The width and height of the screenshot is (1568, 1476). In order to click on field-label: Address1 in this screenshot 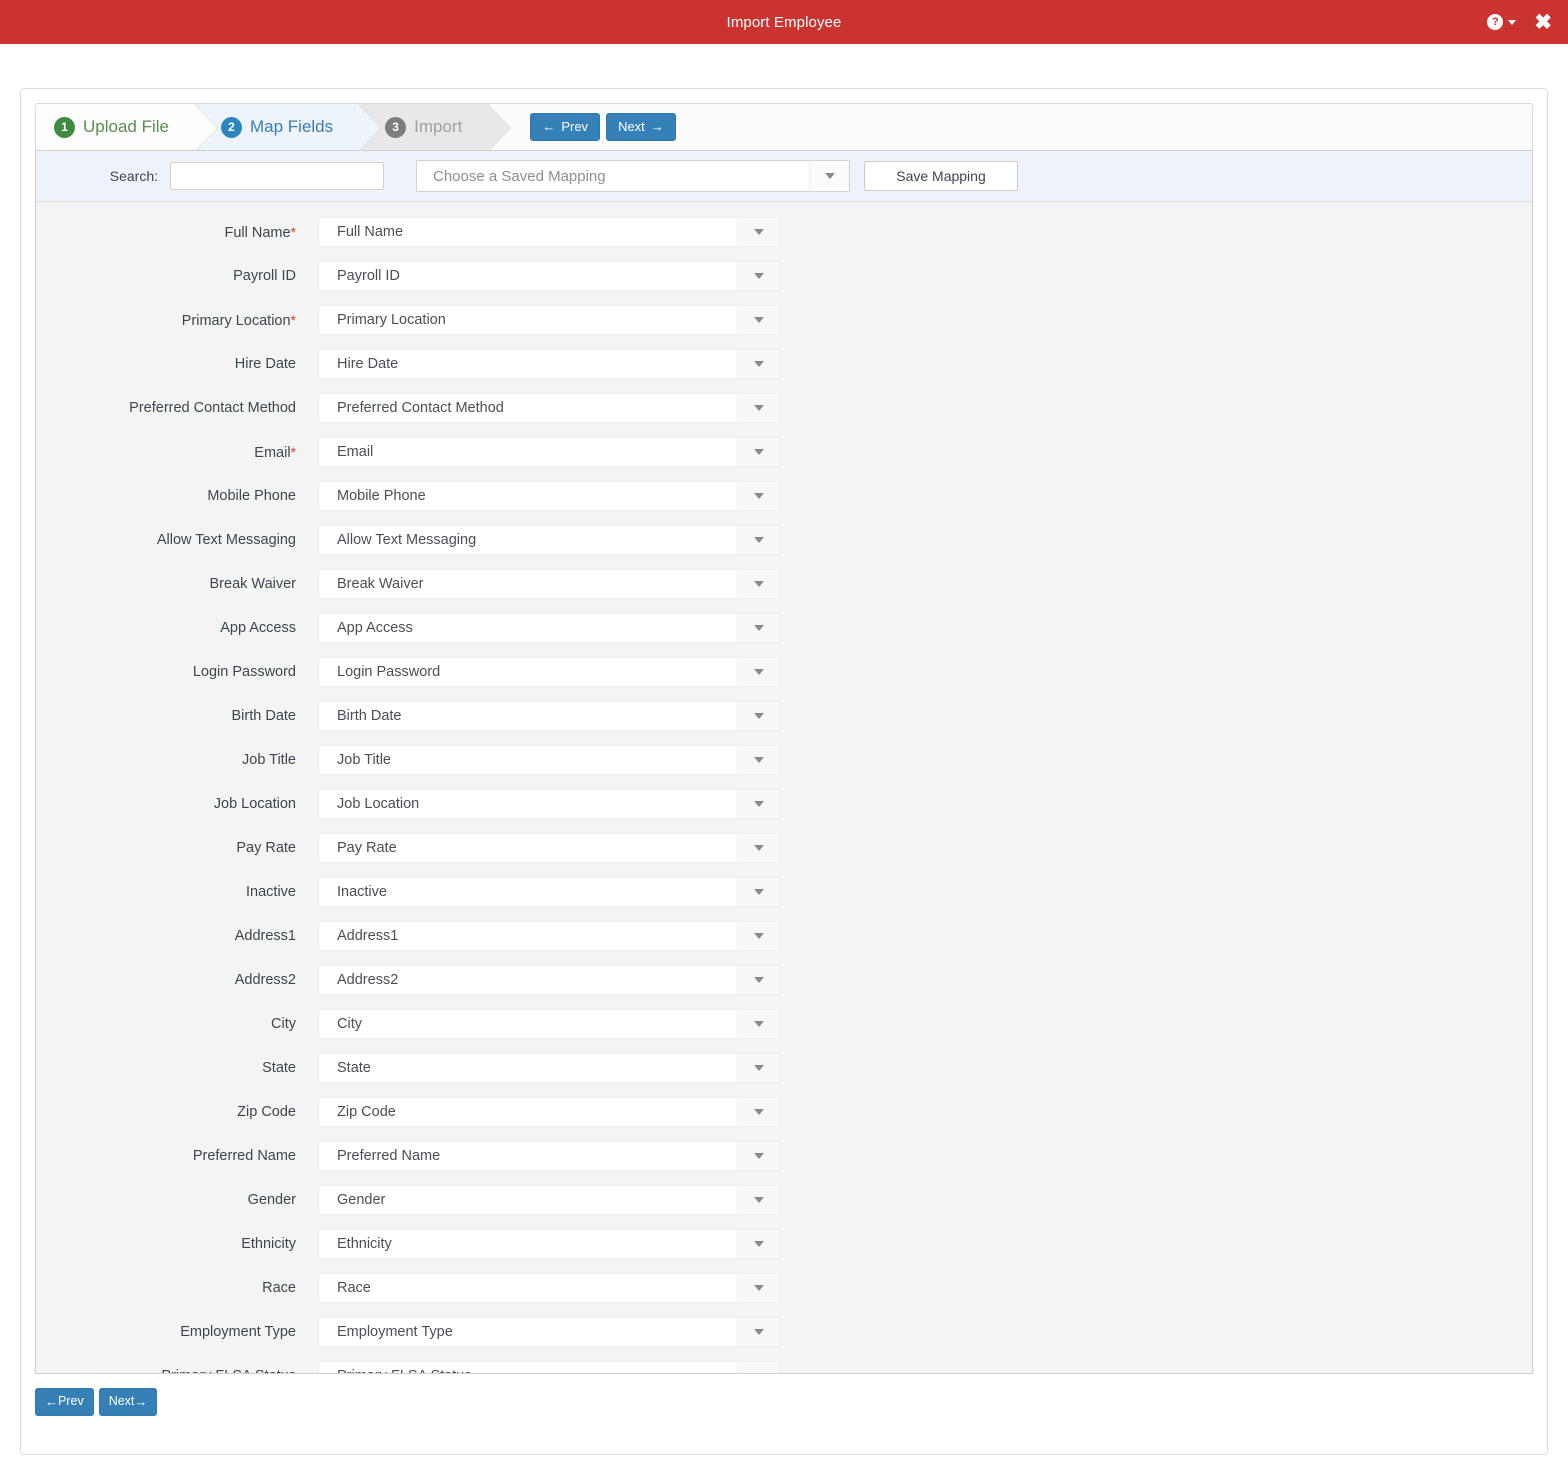, I will do `click(177, 936)`.